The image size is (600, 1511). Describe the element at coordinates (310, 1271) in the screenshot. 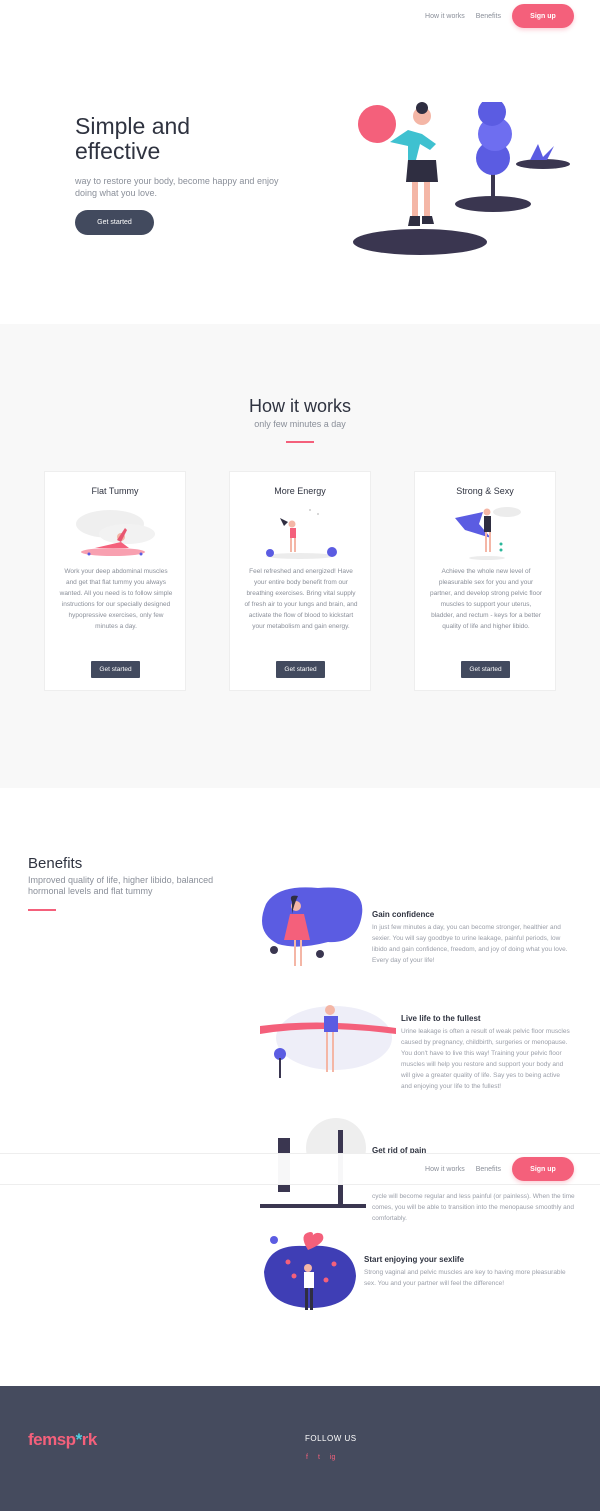

I see `hearts-illustration` at that location.